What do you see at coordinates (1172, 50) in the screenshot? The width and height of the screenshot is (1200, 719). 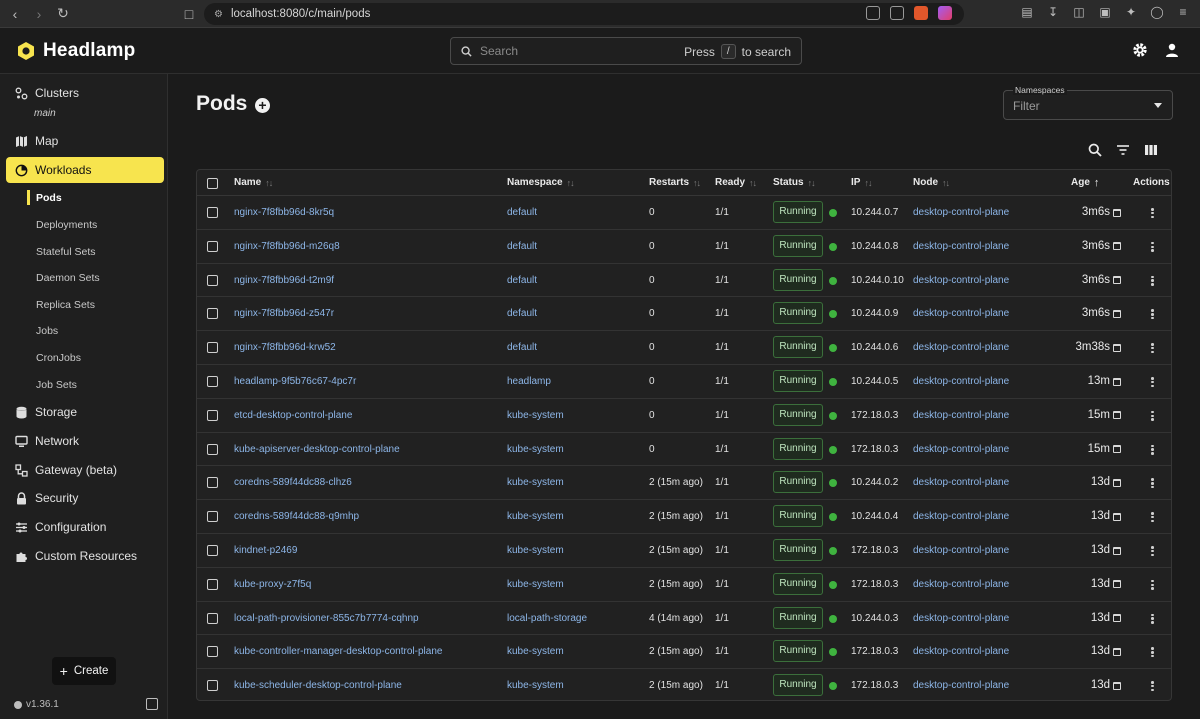 I see `user-account-icon` at bounding box center [1172, 50].